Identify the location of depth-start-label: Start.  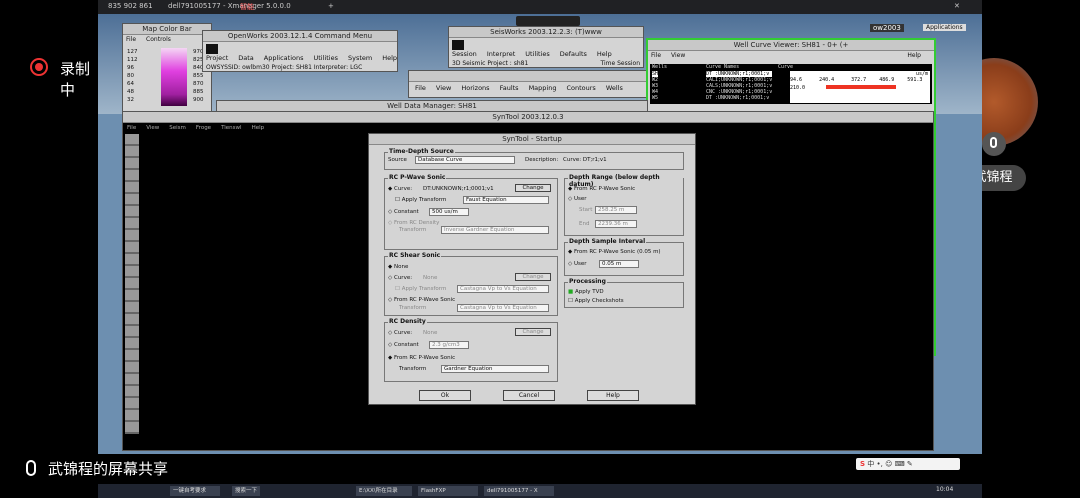
(586, 210).